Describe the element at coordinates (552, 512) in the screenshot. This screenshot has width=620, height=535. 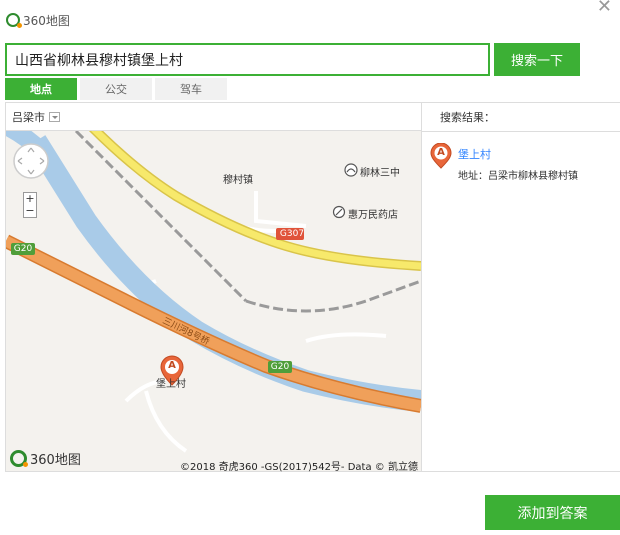
I see `add-to-answer-button: 添加到答案` at that location.